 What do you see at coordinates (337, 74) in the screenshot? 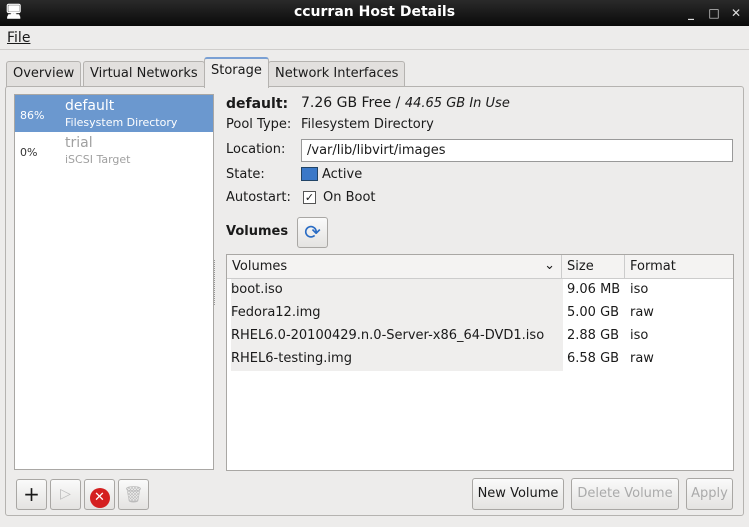
I see `tab-network-interfaces: Network Interfaces` at bounding box center [337, 74].